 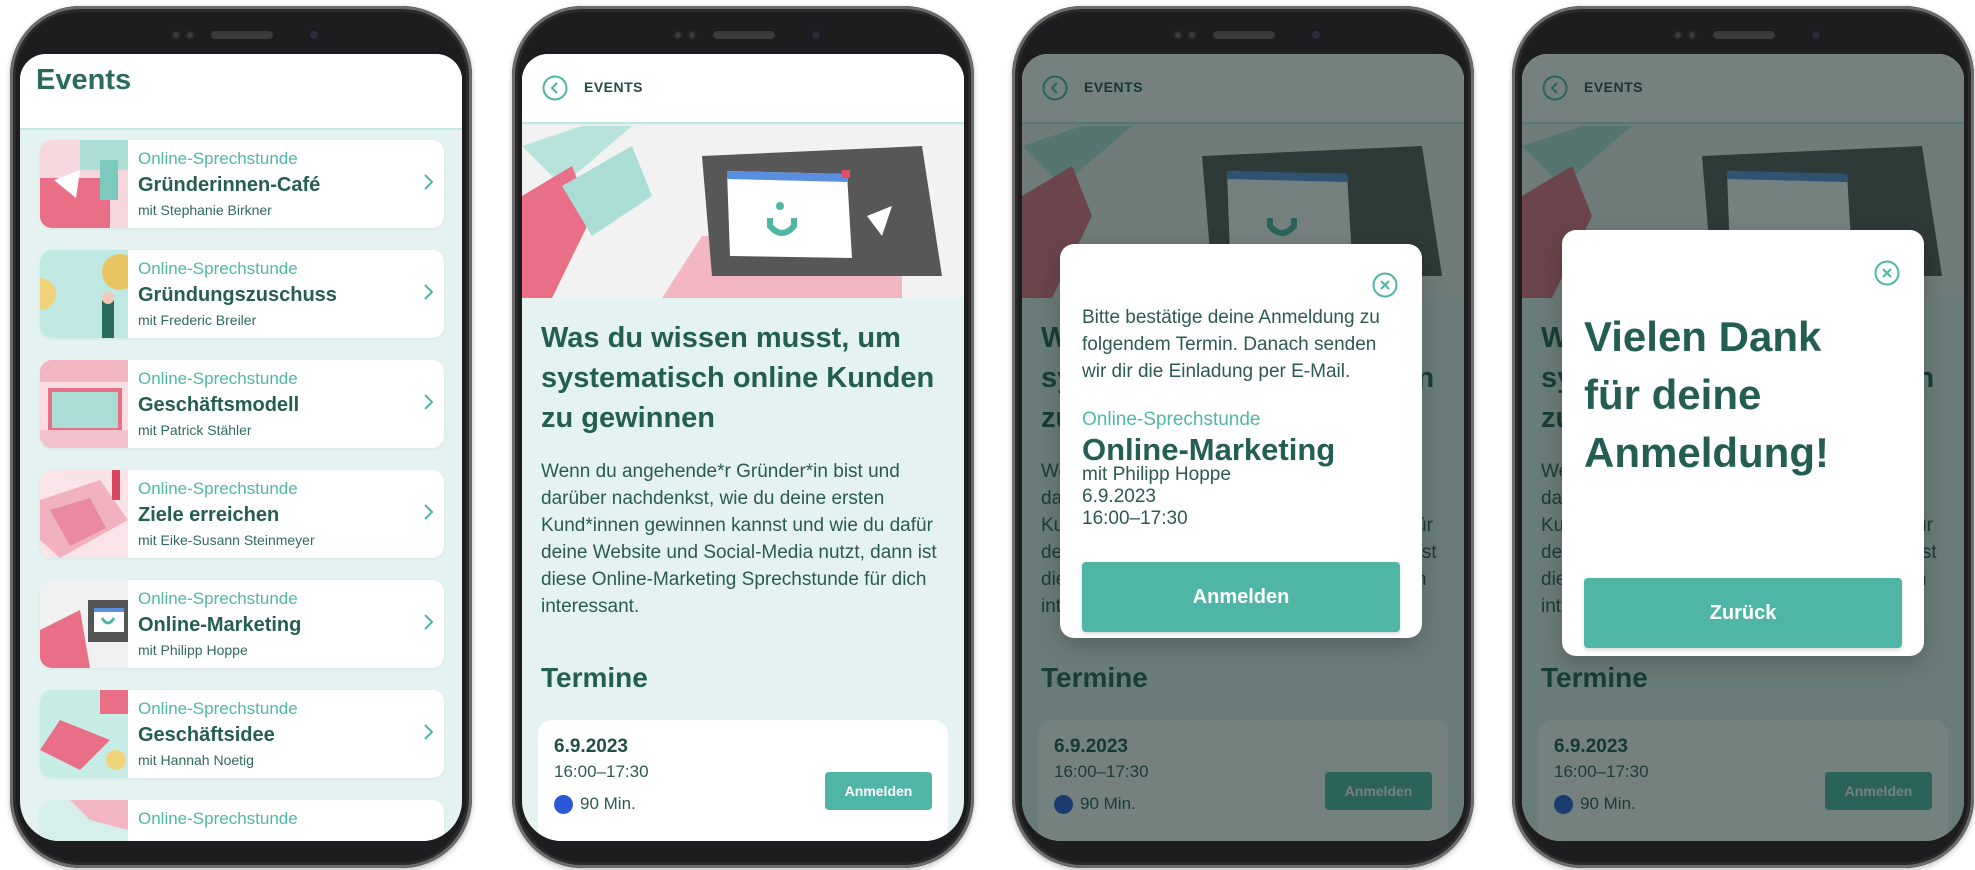 What do you see at coordinates (197, 320) in the screenshot?
I see `event-host: mit Frederic Breiler` at bounding box center [197, 320].